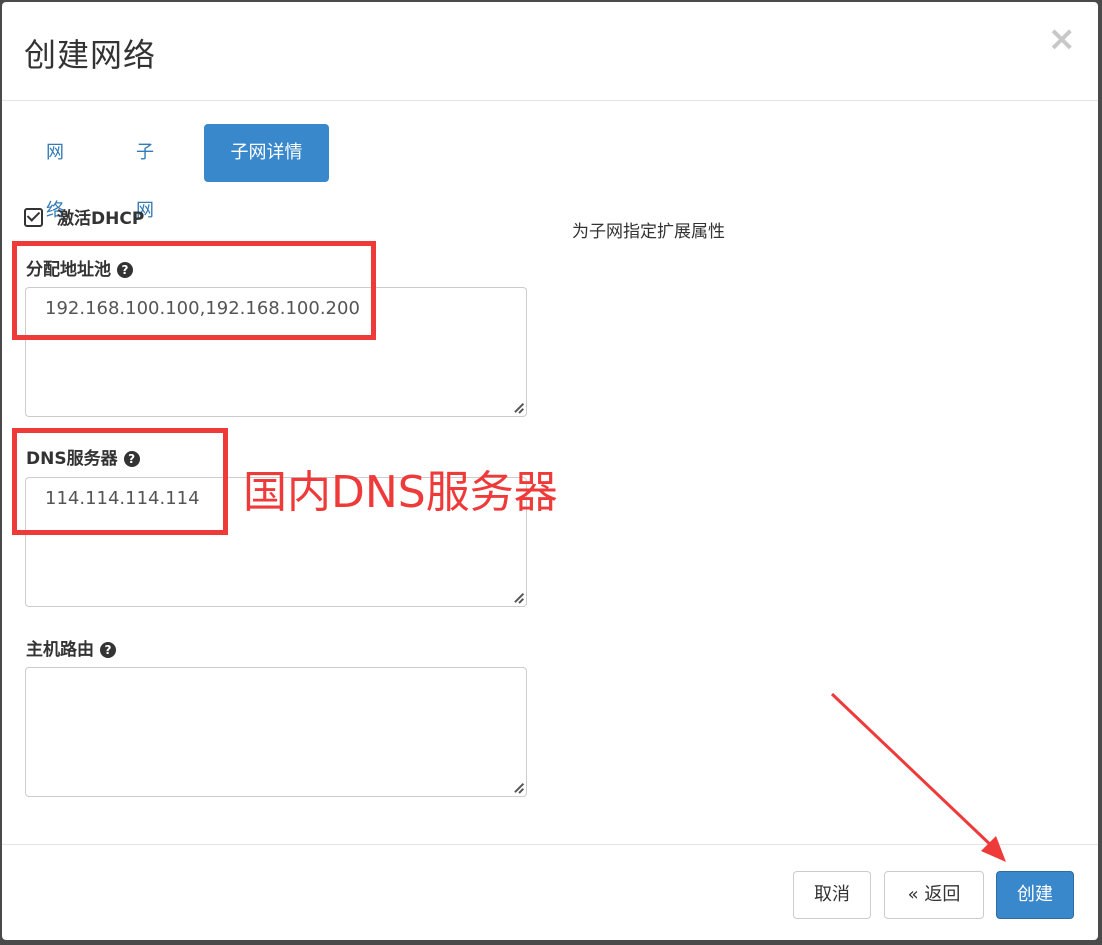  I want to click on modal-footer: 取消 « 返回 创建, so click(550, 892).